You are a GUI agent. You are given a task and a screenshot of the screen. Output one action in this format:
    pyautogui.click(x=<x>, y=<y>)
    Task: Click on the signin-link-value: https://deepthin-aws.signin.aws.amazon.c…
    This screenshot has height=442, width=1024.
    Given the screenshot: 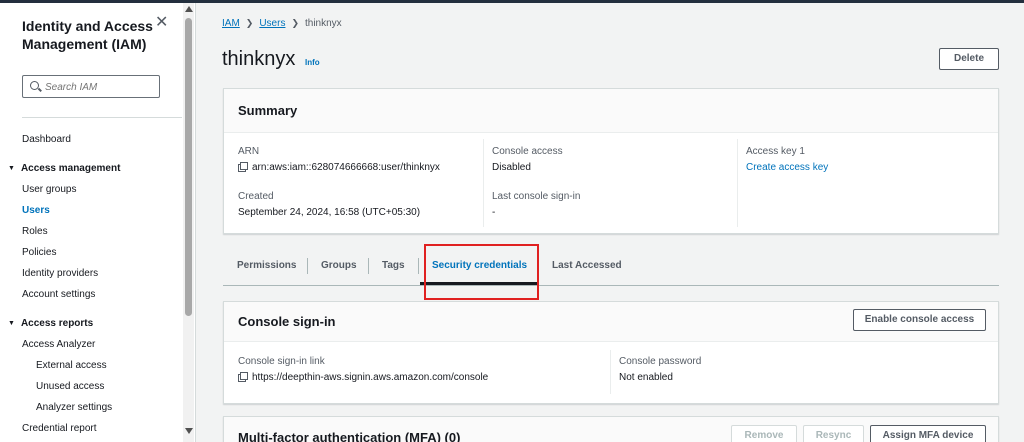 What is the action you would take?
    pyautogui.click(x=363, y=378)
    